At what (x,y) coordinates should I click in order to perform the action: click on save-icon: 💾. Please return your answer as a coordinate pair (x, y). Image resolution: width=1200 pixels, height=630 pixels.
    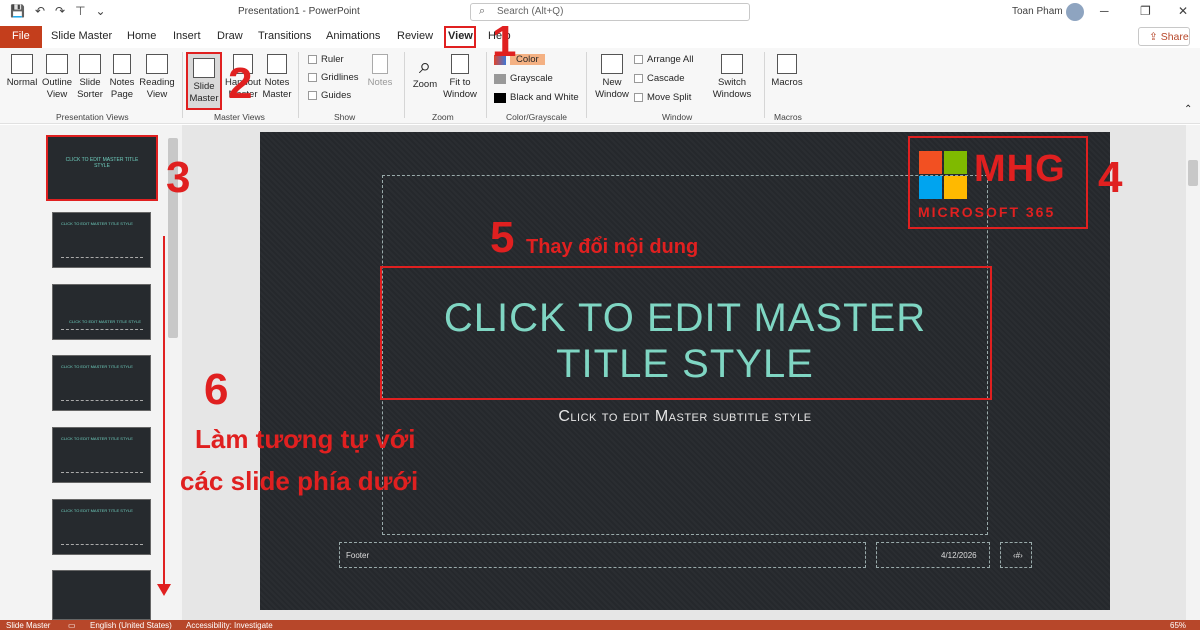
    Looking at the image, I should click on (17, 11).